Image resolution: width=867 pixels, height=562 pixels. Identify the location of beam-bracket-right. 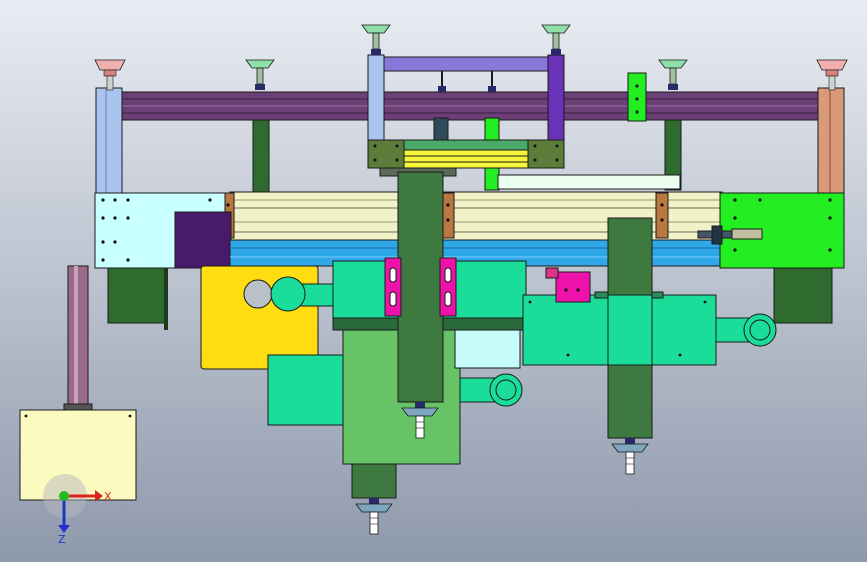
(662, 215).